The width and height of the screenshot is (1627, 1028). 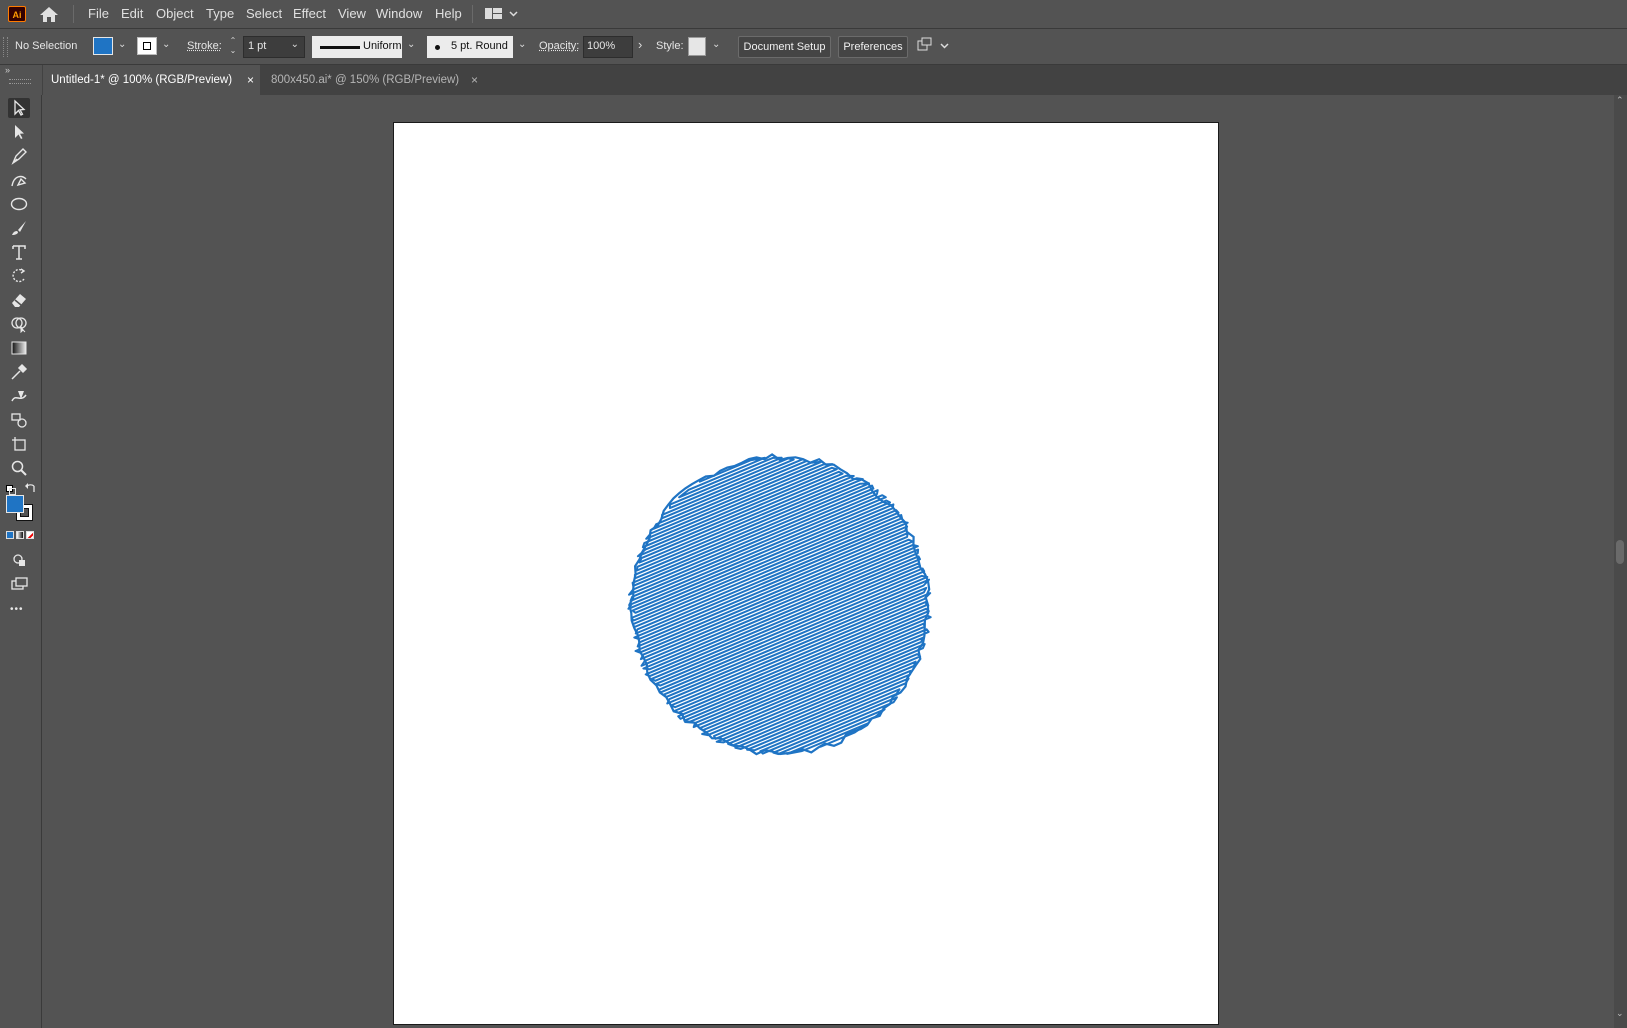 I want to click on rotate-tool, so click(x=19, y=276).